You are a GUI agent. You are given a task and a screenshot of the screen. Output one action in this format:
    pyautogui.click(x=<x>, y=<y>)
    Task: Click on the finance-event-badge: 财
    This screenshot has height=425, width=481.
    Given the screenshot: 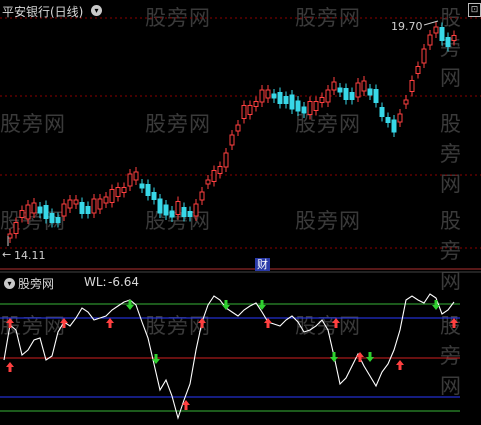 What is the action you would take?
    pyautogui.click(x=262, y=264)
    